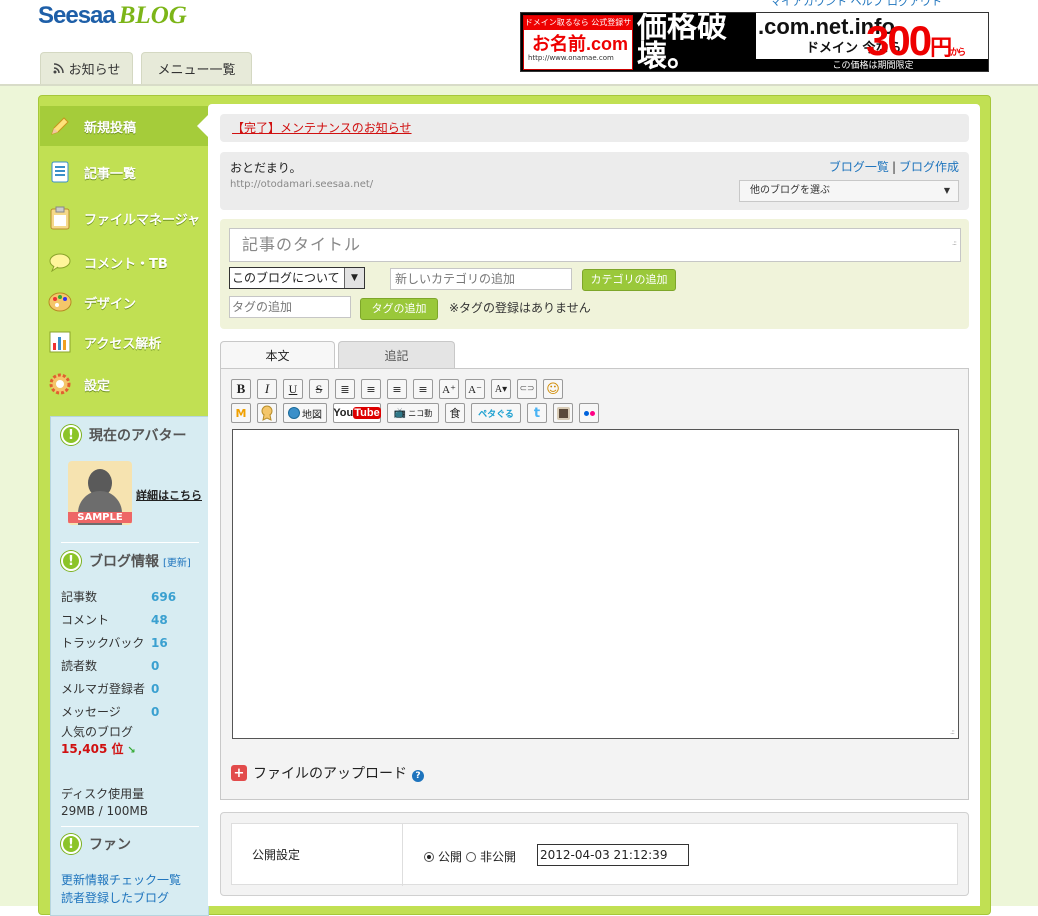  I want to click on tag-input: タグの追加, so click(290, 307).